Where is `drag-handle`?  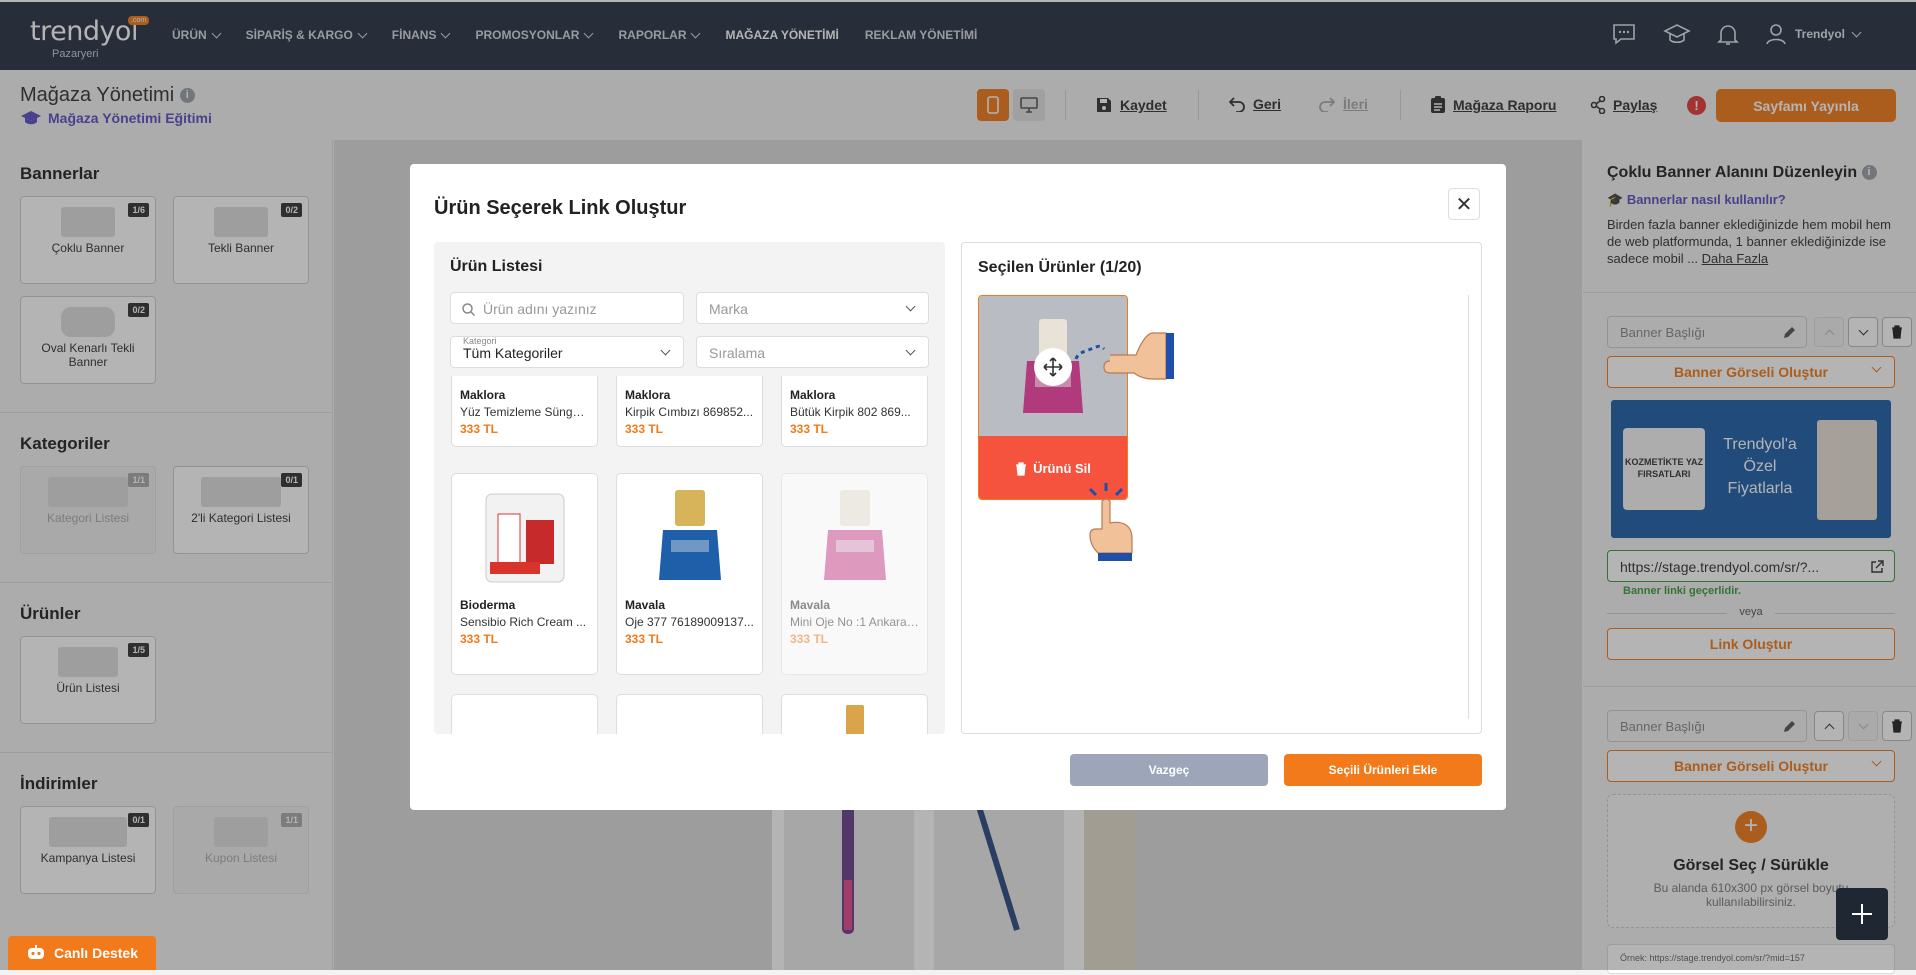
drag-handle is located at coordinates (1053, 367).